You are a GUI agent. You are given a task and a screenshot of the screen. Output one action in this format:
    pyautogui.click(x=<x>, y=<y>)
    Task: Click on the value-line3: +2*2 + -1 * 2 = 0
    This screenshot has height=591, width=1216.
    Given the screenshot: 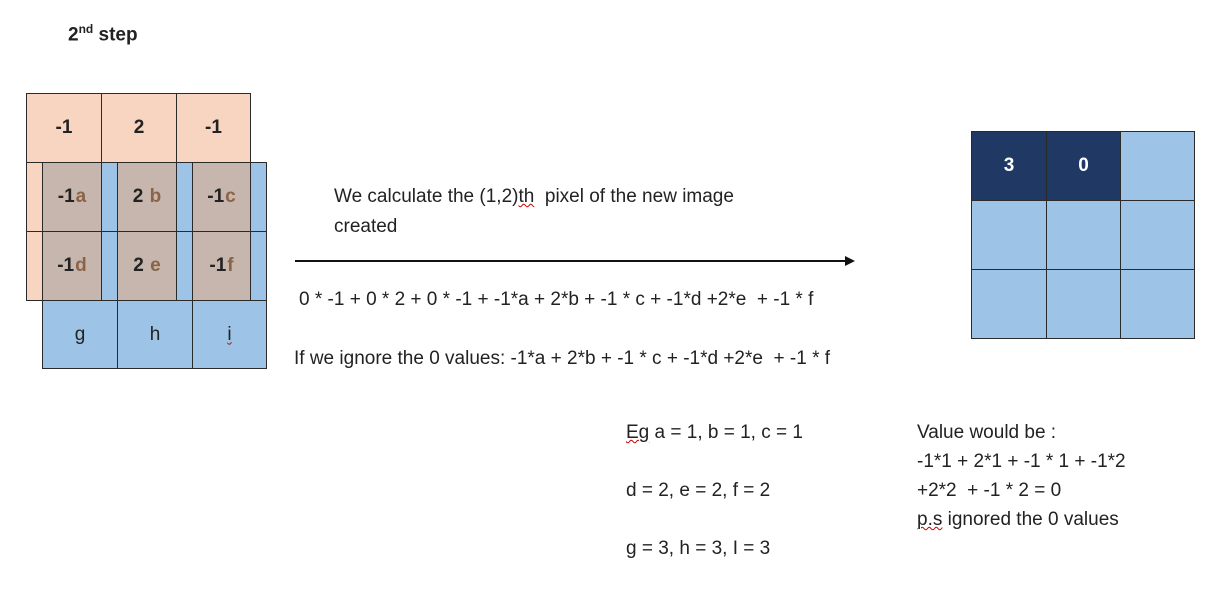 What is the action you would take?
    pyautogui.click(x=989, y=490)
    